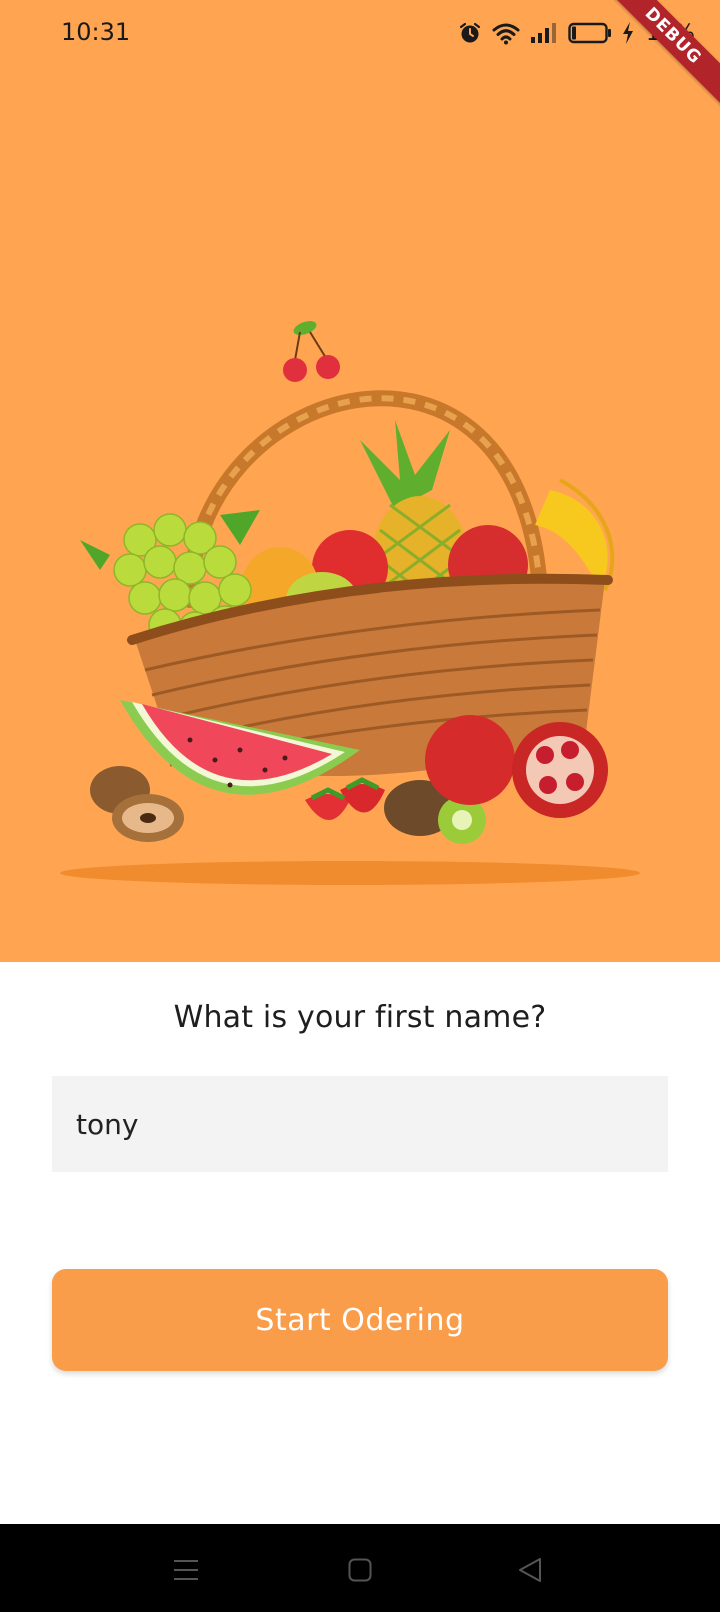  I want to click on menu-icon, so click(186, 1570).